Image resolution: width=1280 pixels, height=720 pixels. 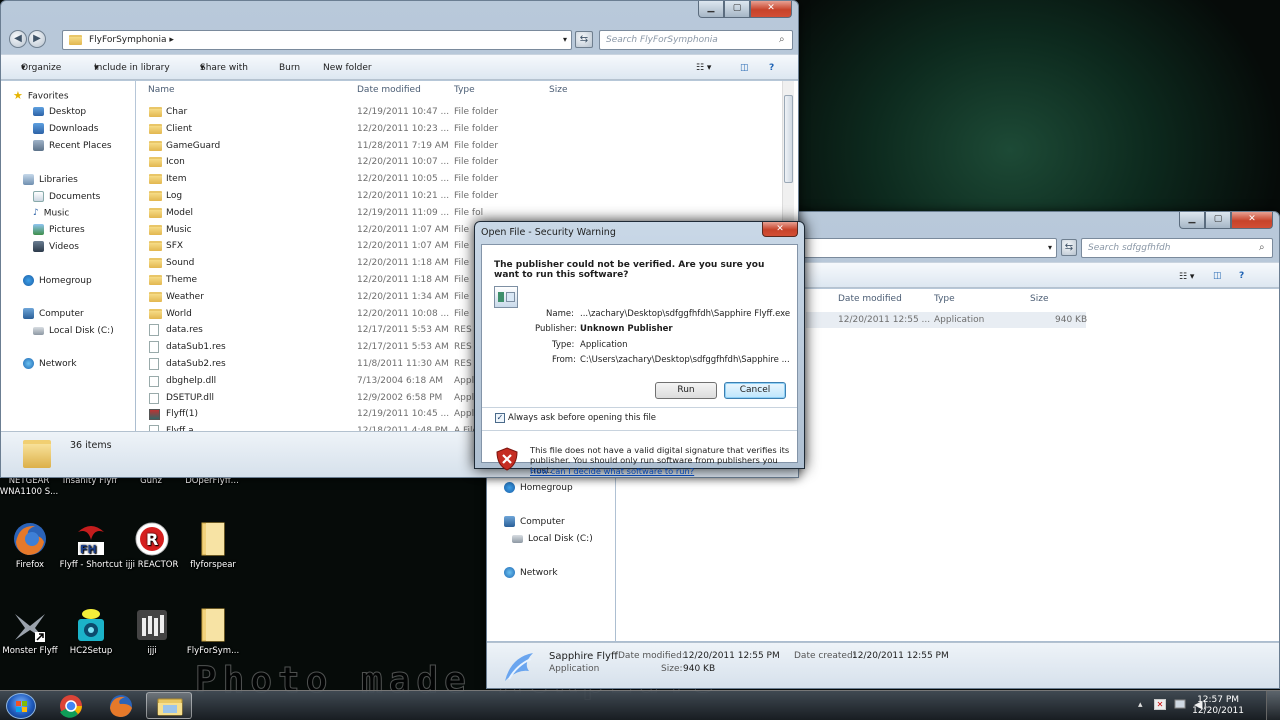 I want to click on organize-button: Organize ▾, so click(x=41, y=68).